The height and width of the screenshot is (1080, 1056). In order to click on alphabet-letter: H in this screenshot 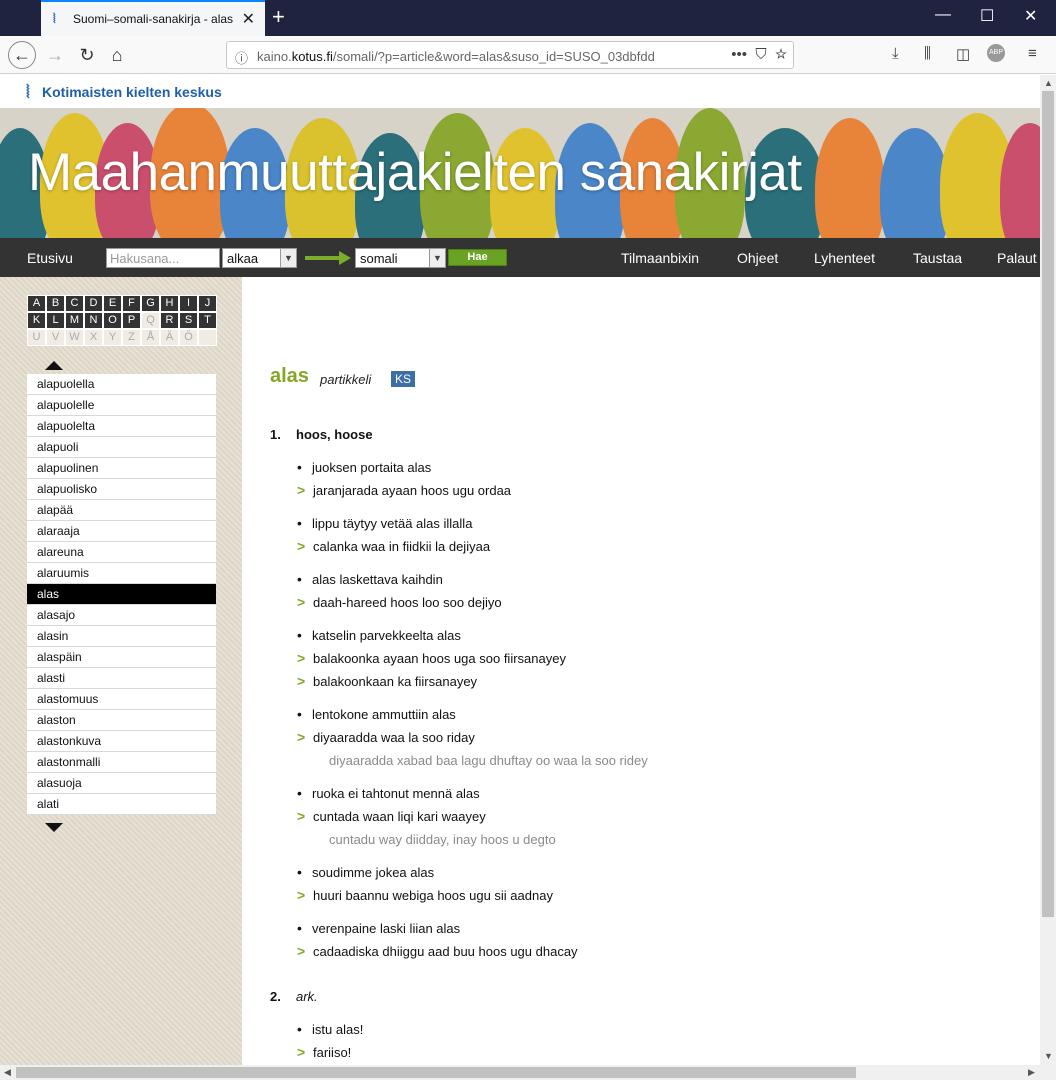, I will do `click(169, 303)`.